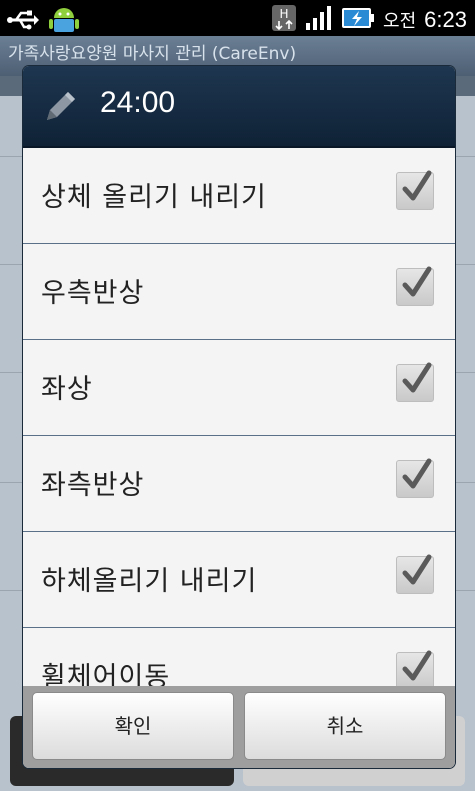 The image size is (475, 791). I want to click on dialog-title: 24:00, so click(138, 102).